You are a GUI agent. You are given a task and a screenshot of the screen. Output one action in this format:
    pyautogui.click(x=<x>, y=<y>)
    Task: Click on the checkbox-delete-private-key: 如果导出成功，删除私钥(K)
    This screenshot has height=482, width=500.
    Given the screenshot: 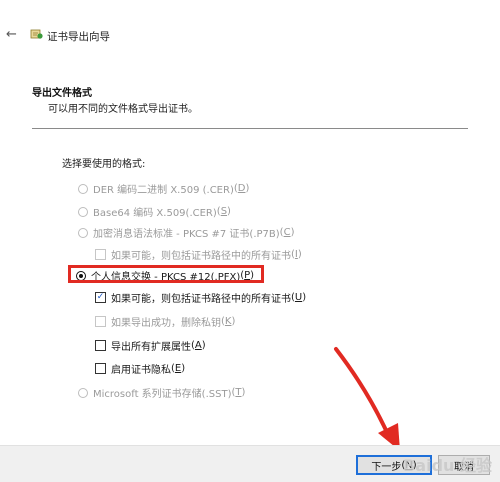 What is the action you would take?
    pyautogui.click(x=165, y=321)
    